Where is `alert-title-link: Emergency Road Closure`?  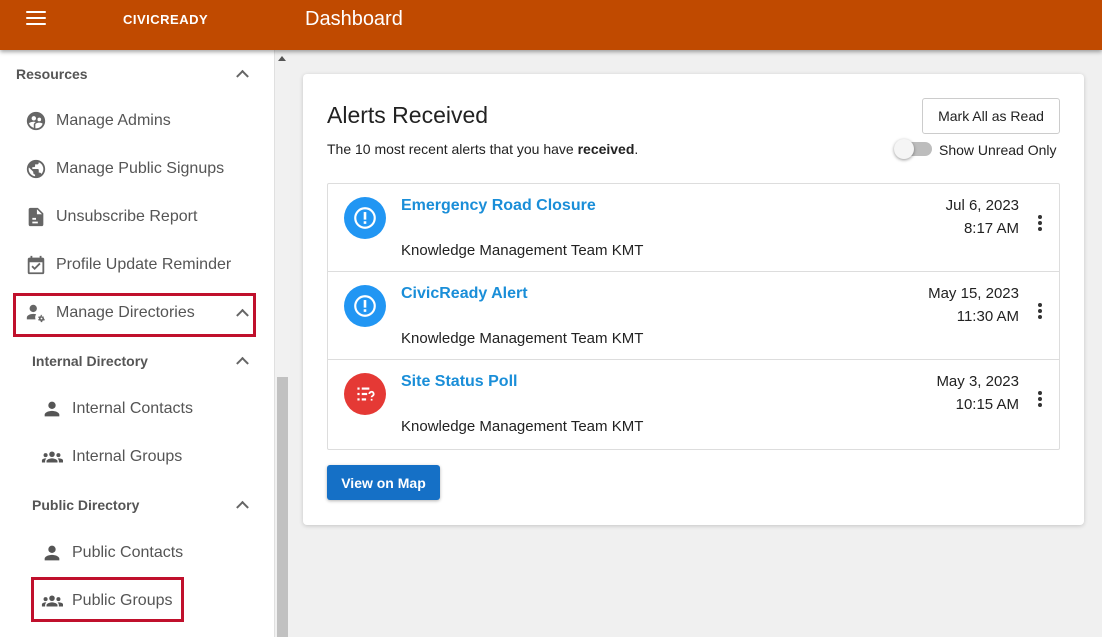
alert-title-link: Emergency Road Closure is located at coordinates (498, 206).